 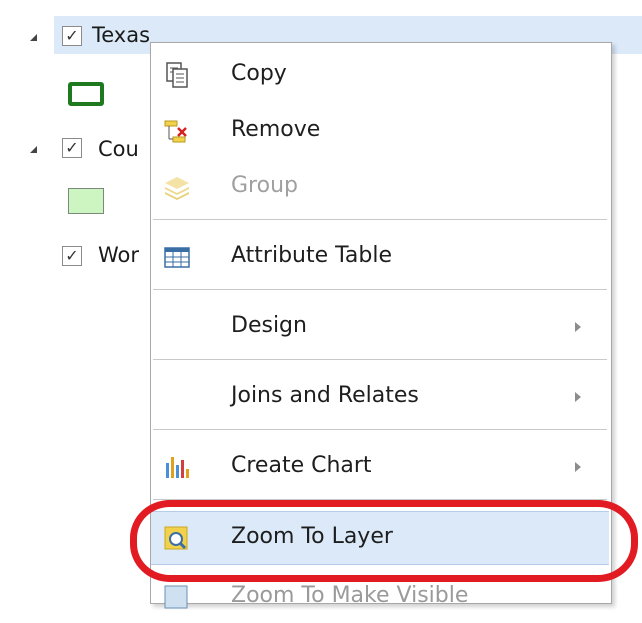 I want to click on layer-checkbox-world: ✓, so click(x=72, y=256).